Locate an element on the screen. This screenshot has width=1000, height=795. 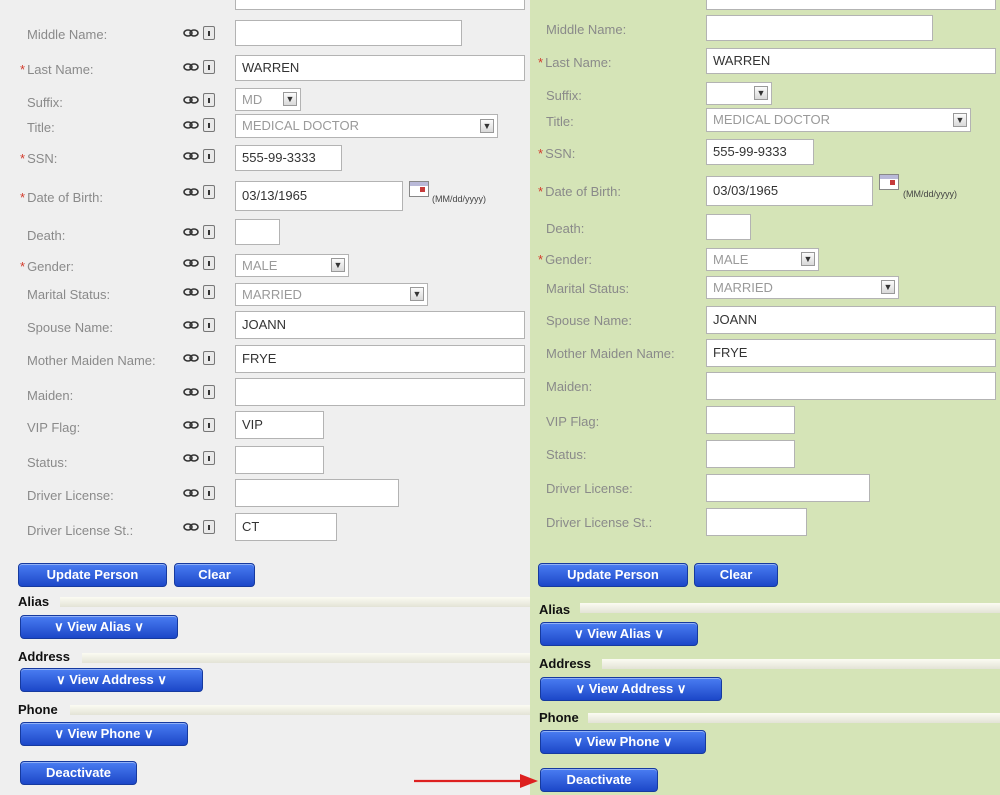
driver-license-state-field is located at coordinates (756, 522).